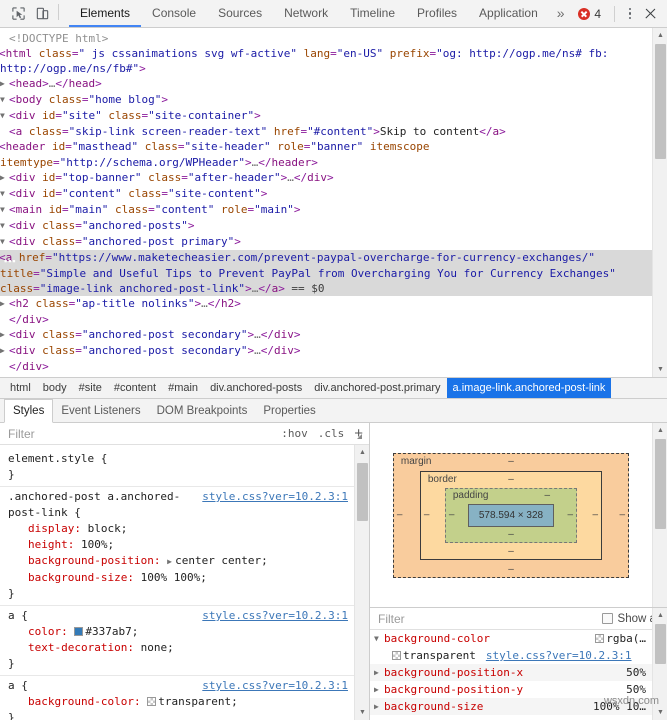 Image resolution: width=667 pixels, height=720 pixels. Describe the element at coordinates (54, 544) in the screenshot. I see `css-property-name: height:` at that location.